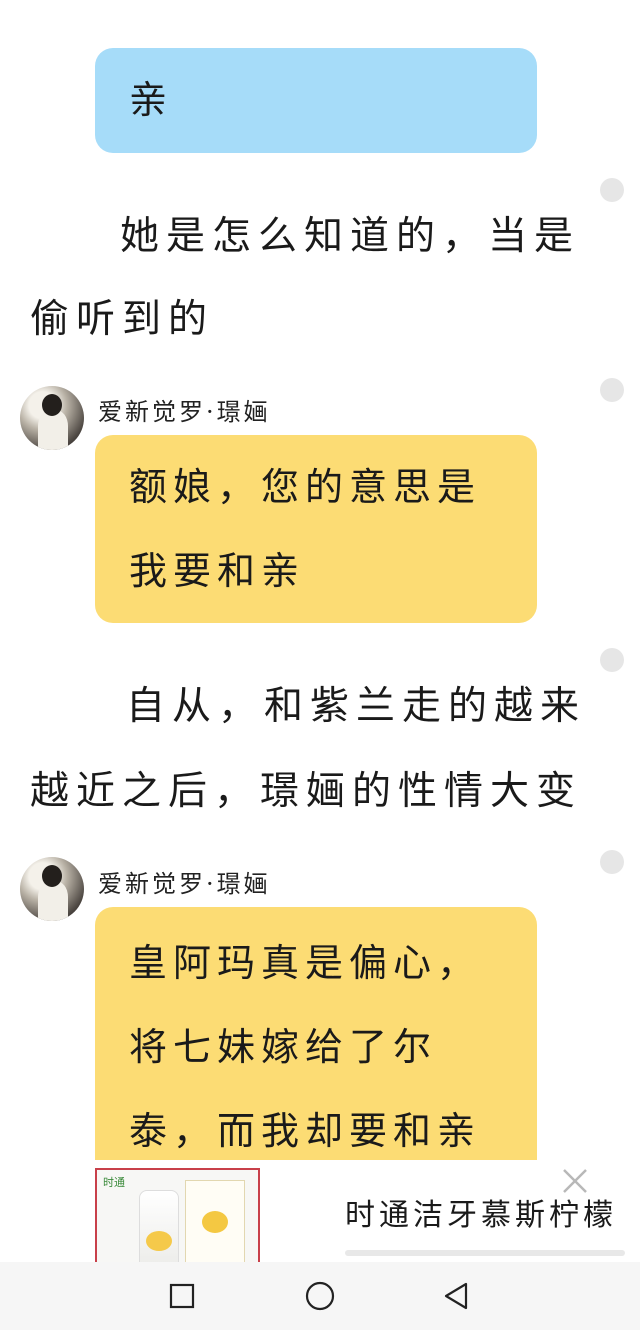 This screenshot has width=640, height=1330. I want to click on chat-bubble-yellow: 额娘，您的意思是 我要和亲, so click(316, 529).